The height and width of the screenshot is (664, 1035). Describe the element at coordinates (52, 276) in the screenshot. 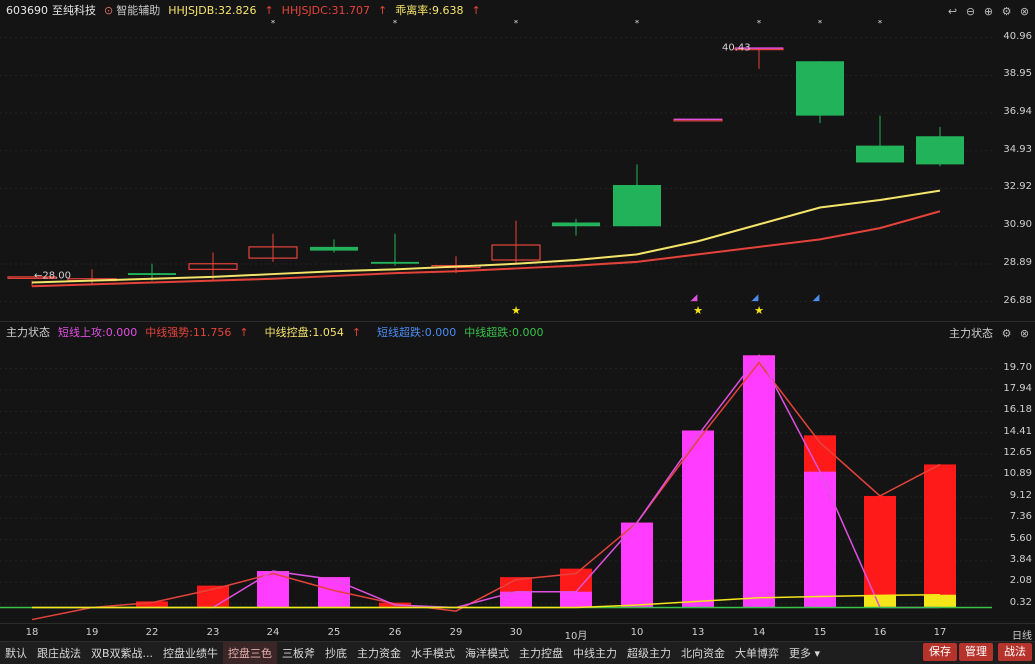

I see `low-price-label: ←28.00` at that location.